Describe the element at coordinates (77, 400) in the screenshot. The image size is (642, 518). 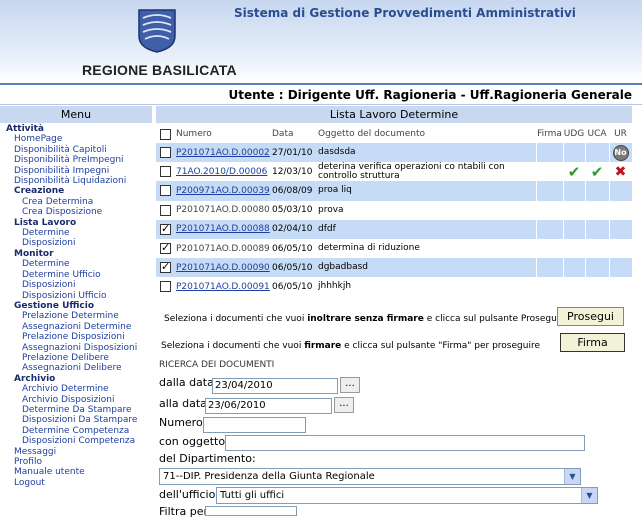
I see `sidebar-item-link: Archivio Disposizioni` at that location.